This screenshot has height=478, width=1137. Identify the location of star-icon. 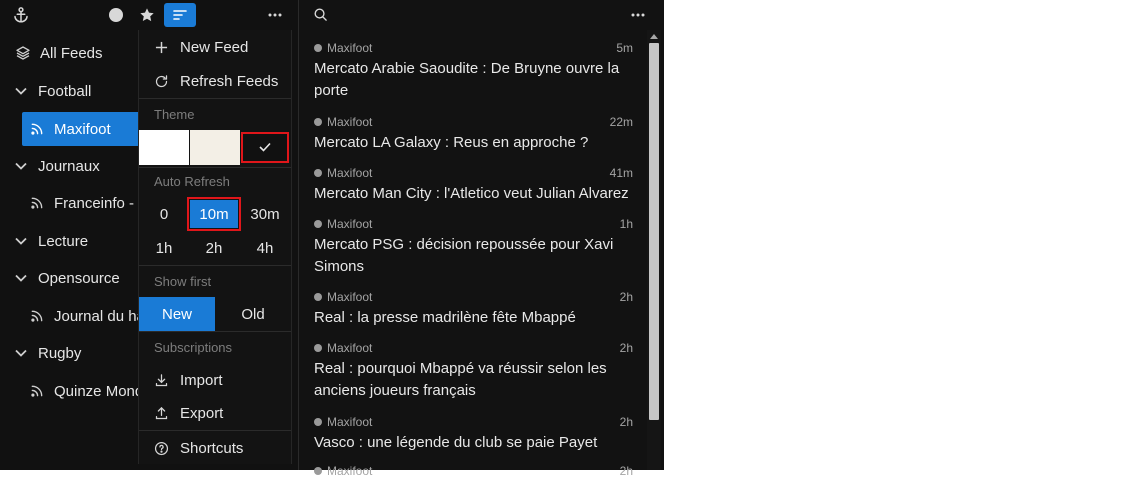
(147, 15).